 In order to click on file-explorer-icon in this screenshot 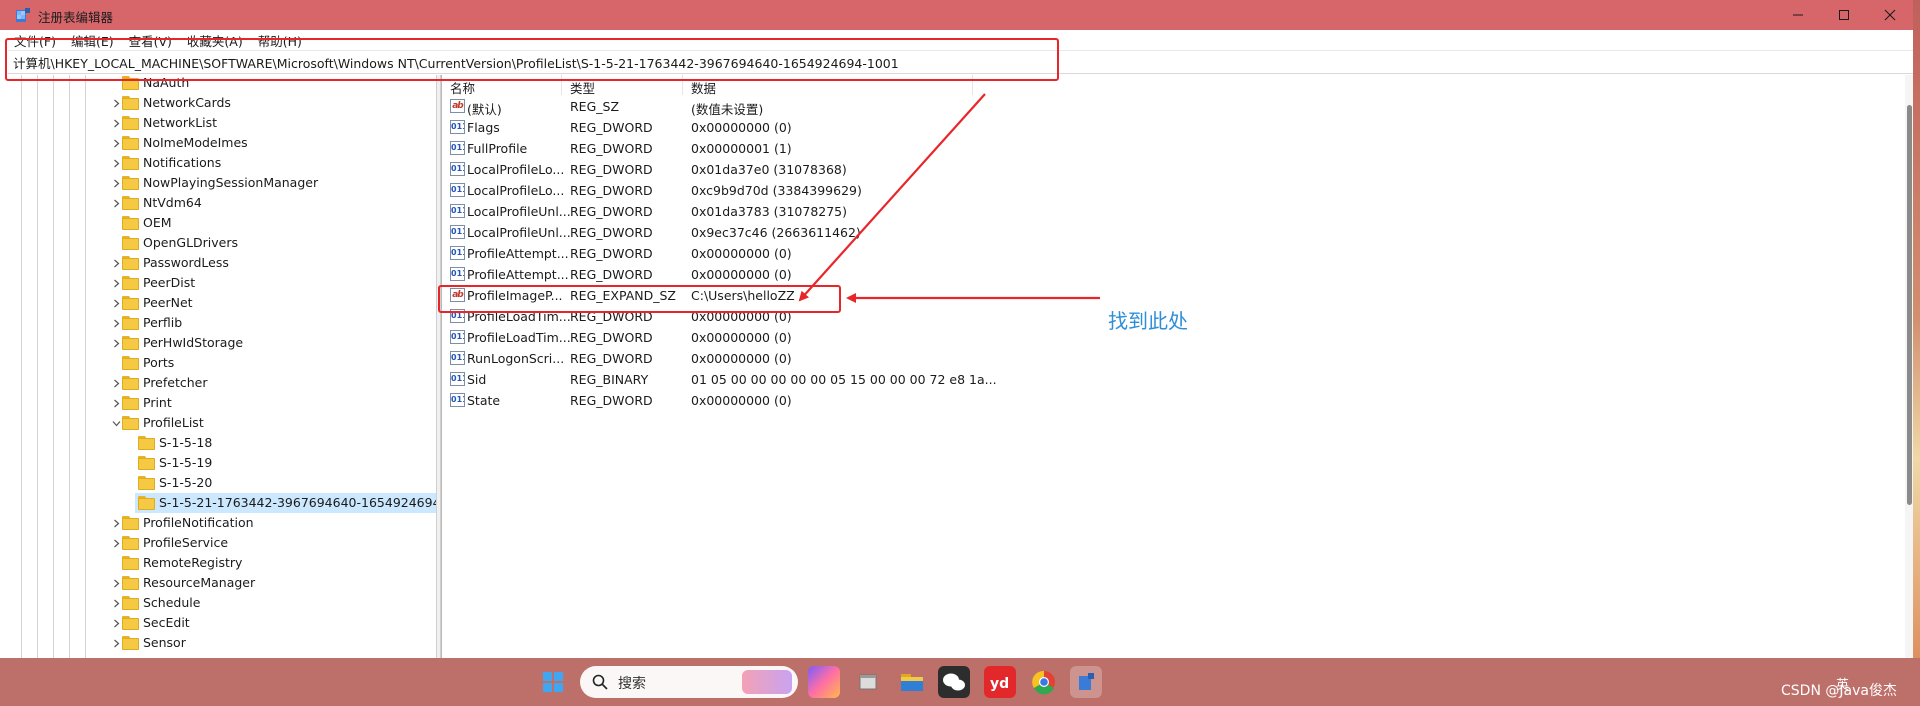, I will do `click(912, 682)`.